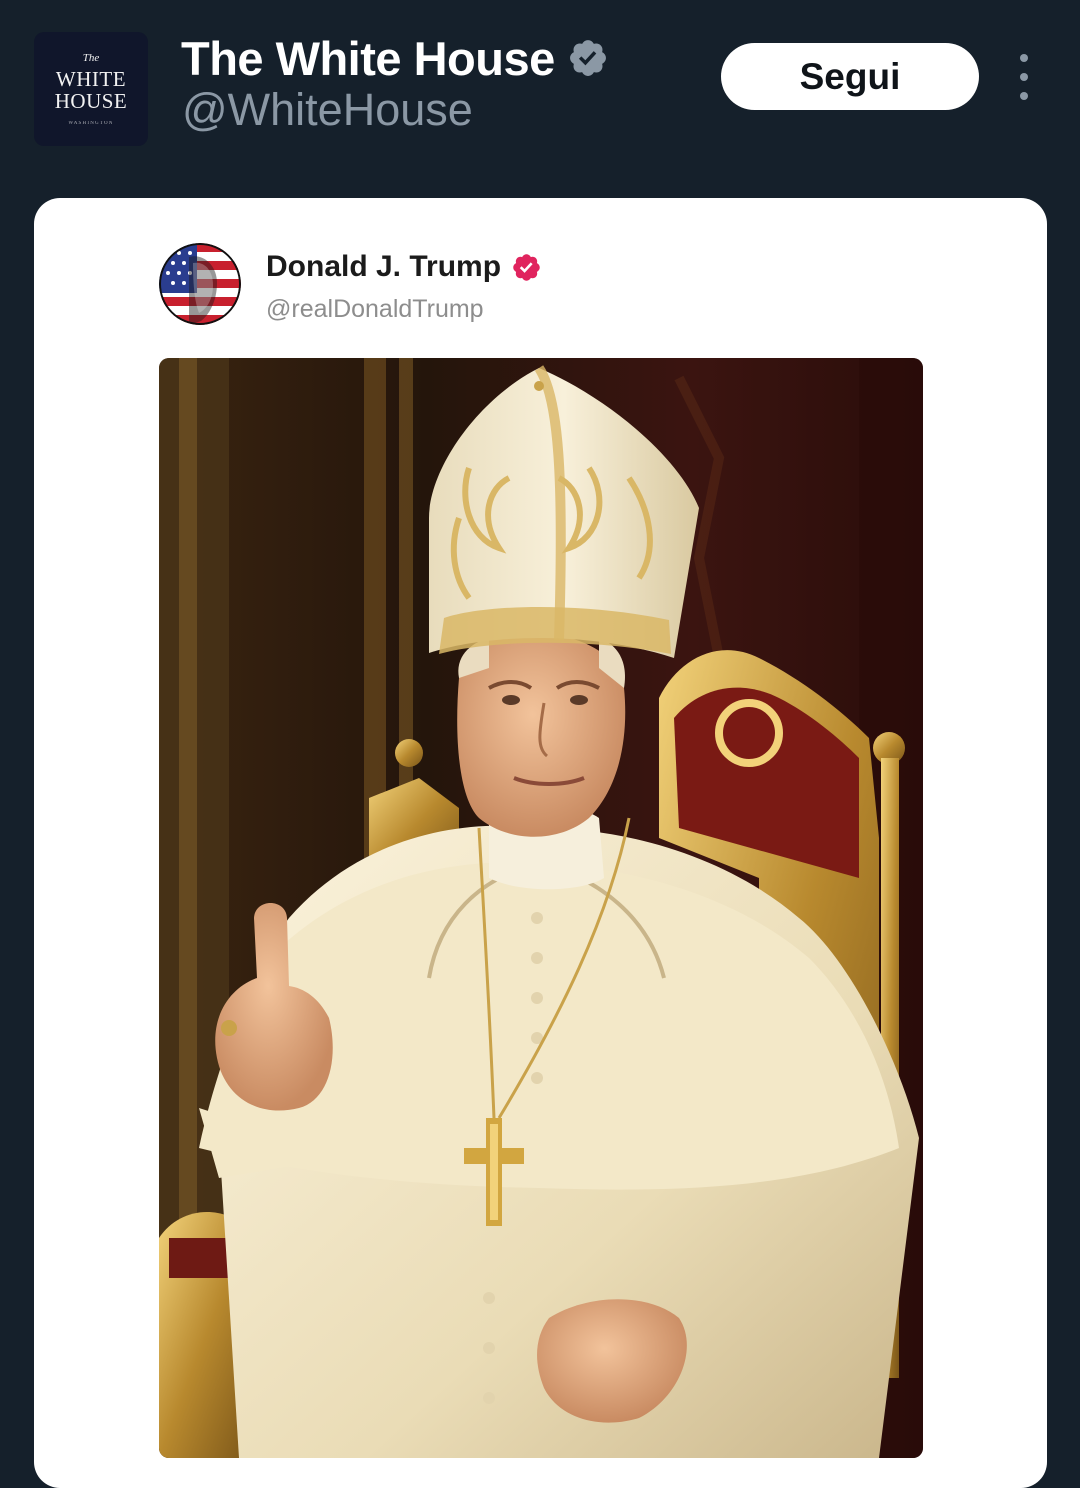  I want to click on quoted-author-name: Donald J. Trump, so click(384, 266).